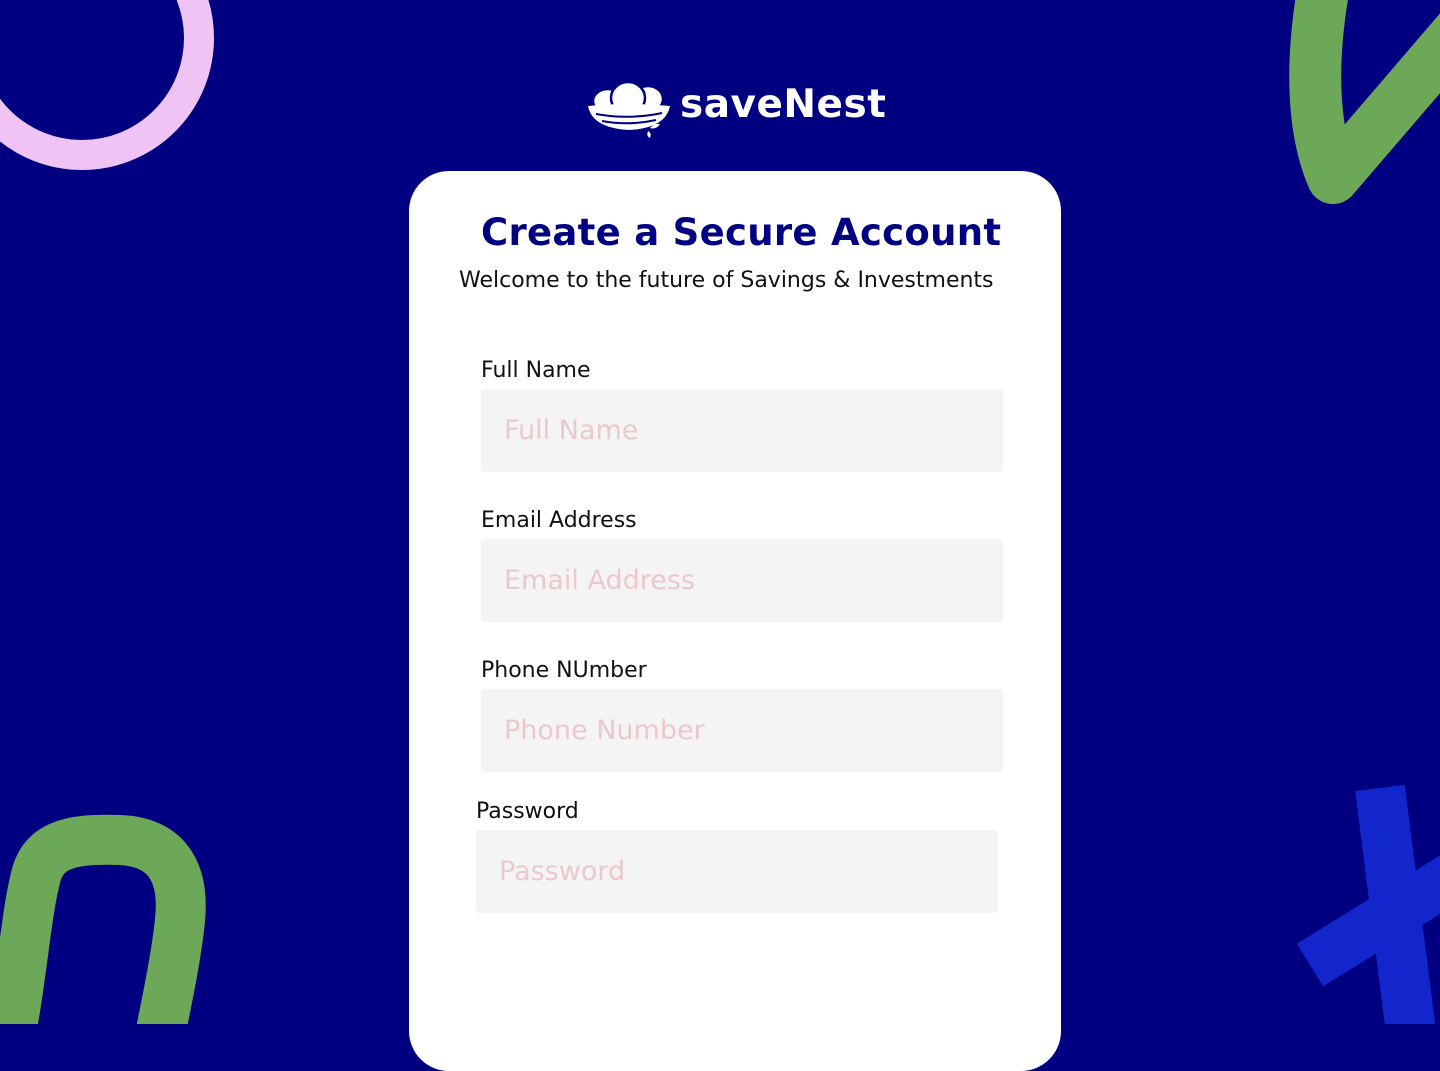 The height and width of the screenshot is (1071, 1440). I want to click on email-address-input, so click(742, 580).